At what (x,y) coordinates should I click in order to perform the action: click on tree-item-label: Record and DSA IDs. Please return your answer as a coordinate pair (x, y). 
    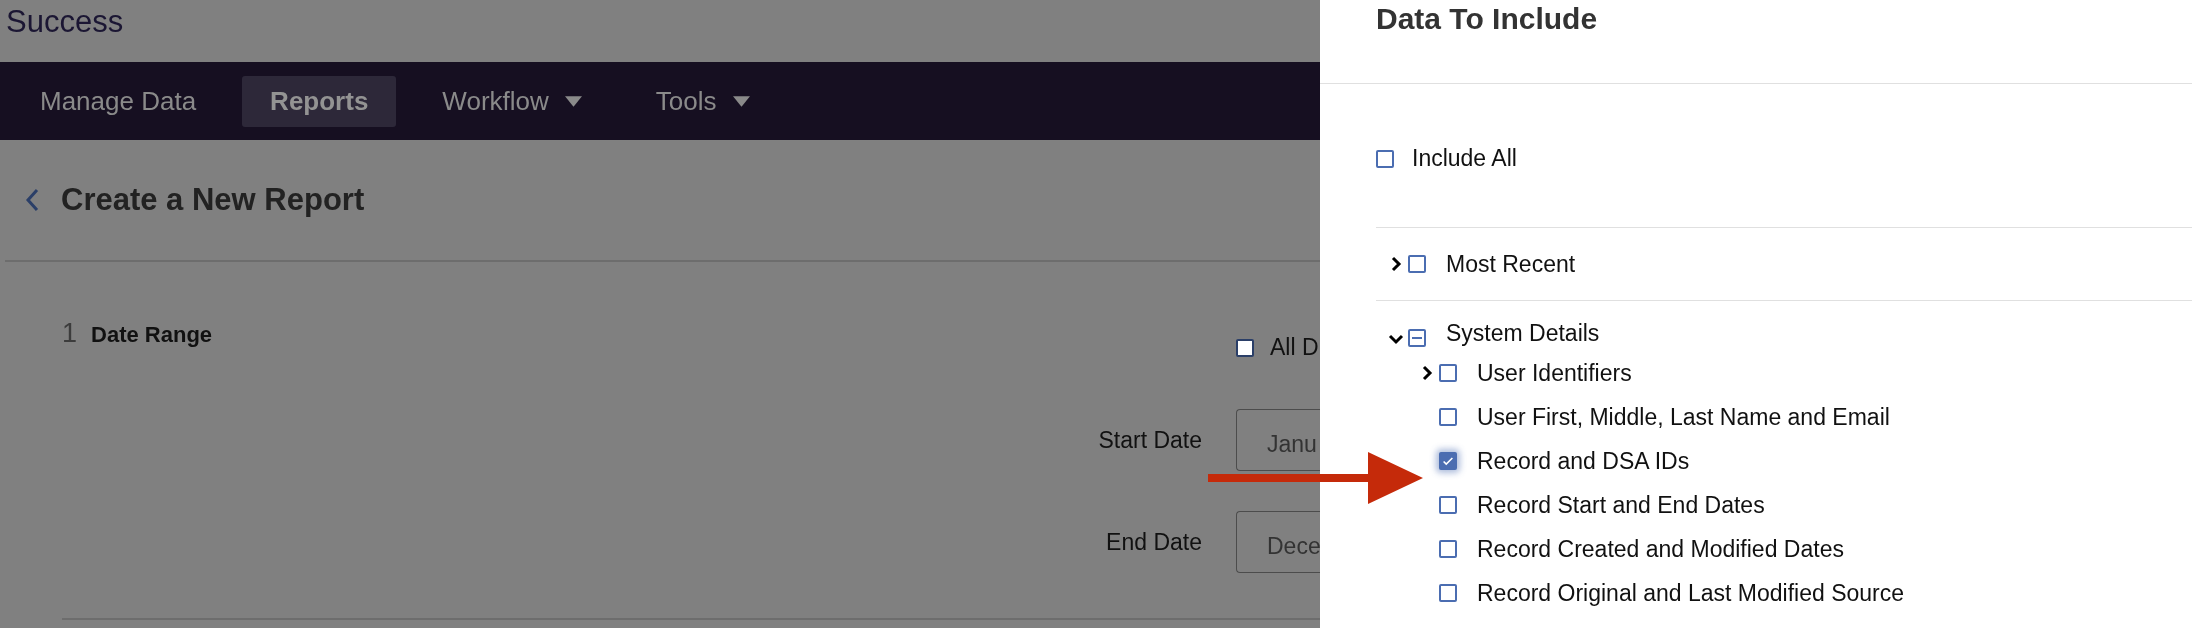
    Looking at the image, I should click on (1583, 461).